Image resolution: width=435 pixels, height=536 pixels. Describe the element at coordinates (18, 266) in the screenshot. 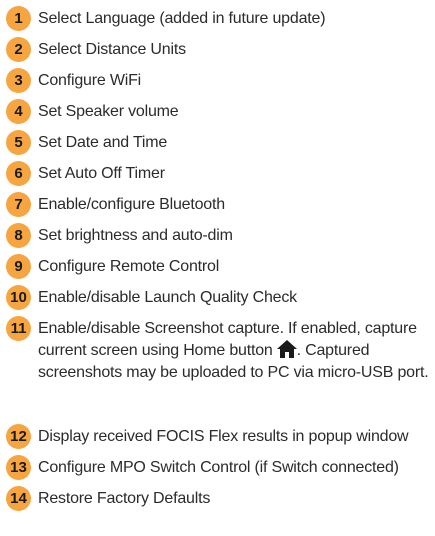

I see `number-badge: 9` at that location.